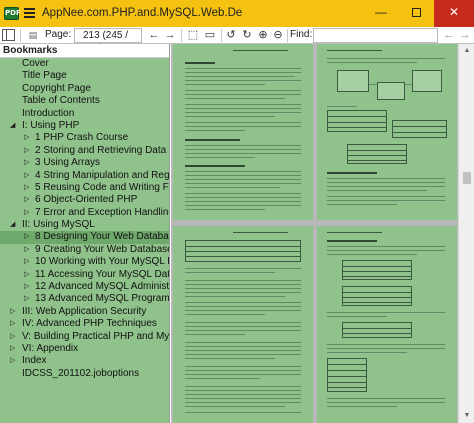 This screenshot has height=423, width=474. What do you see at coordinates (35, 63) in the screenshot?
I see `bookmark-label: Cover` at bounding box center [35, 63].